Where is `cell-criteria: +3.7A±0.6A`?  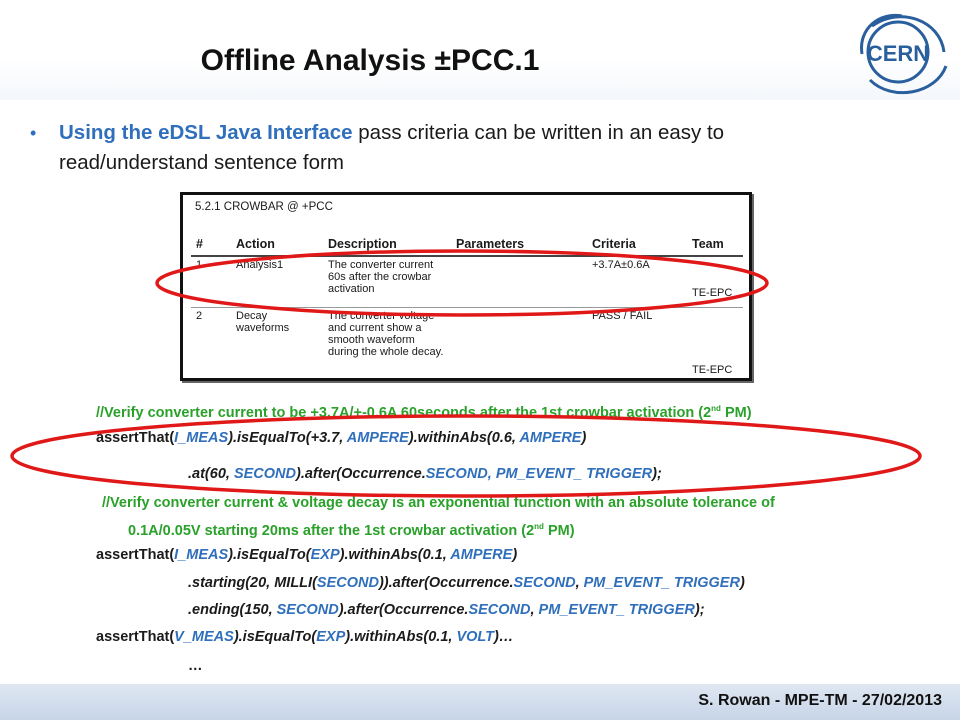 cell-criteria: +3.7A±0.6A is located at coordinates (637, 282).